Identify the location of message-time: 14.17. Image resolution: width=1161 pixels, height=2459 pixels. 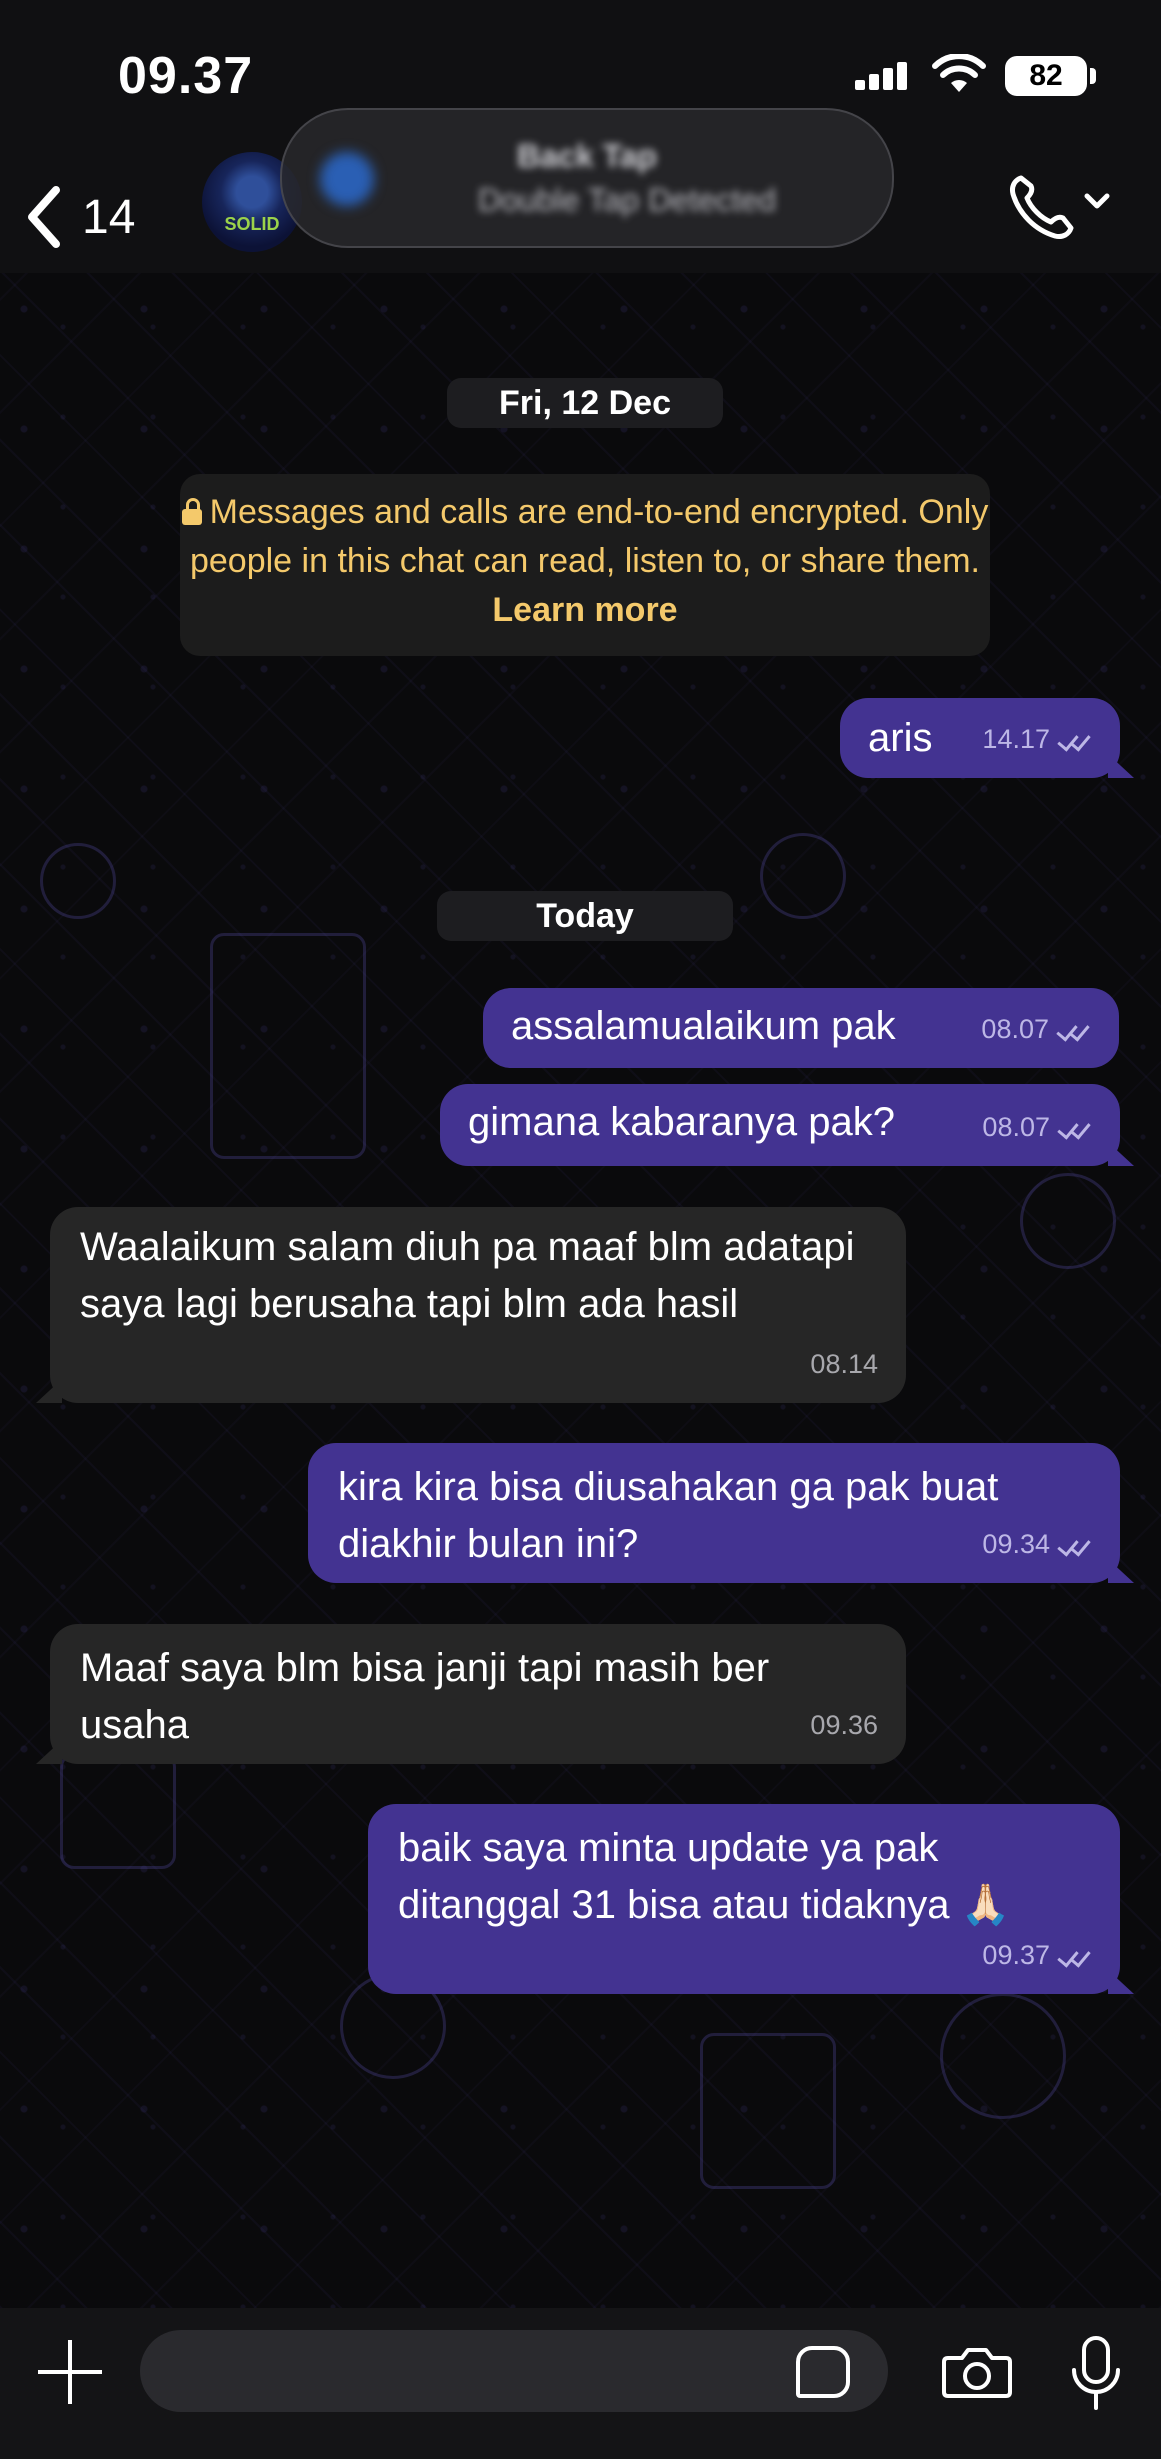
(1016, 739).